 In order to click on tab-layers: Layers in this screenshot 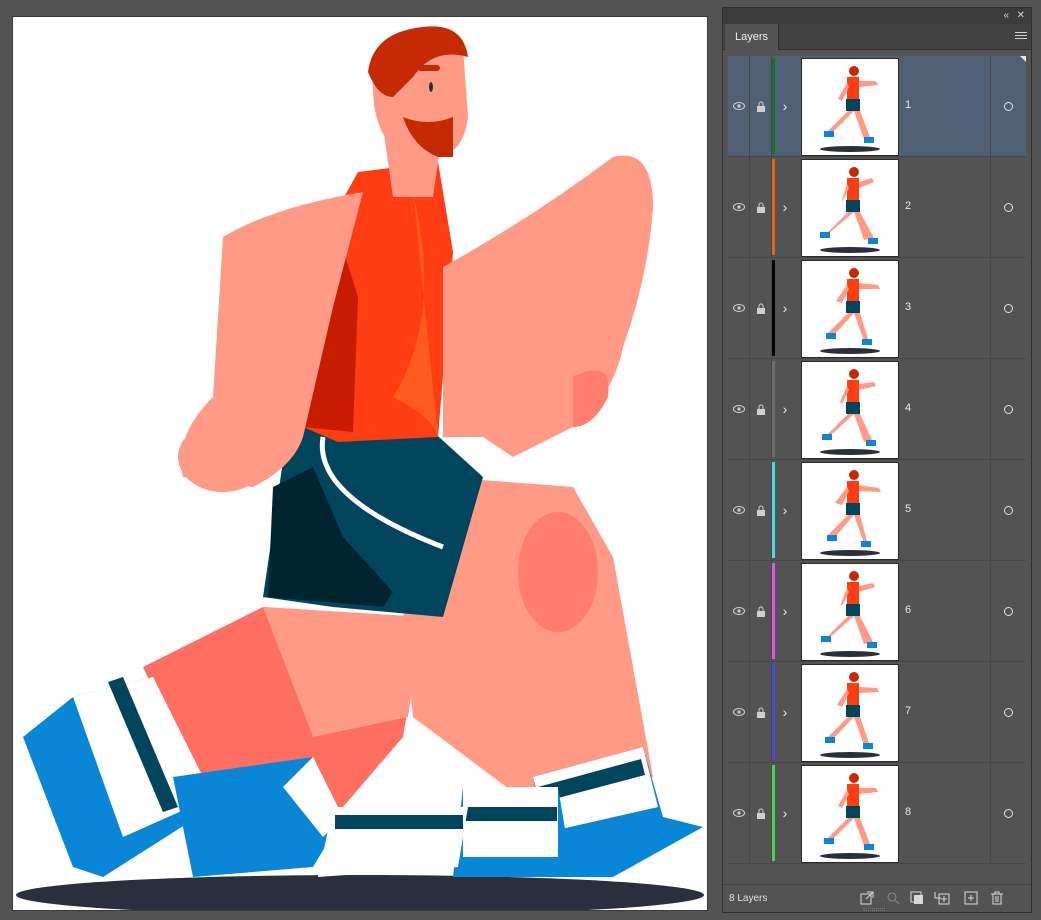, I will do `click(752, 37)`.